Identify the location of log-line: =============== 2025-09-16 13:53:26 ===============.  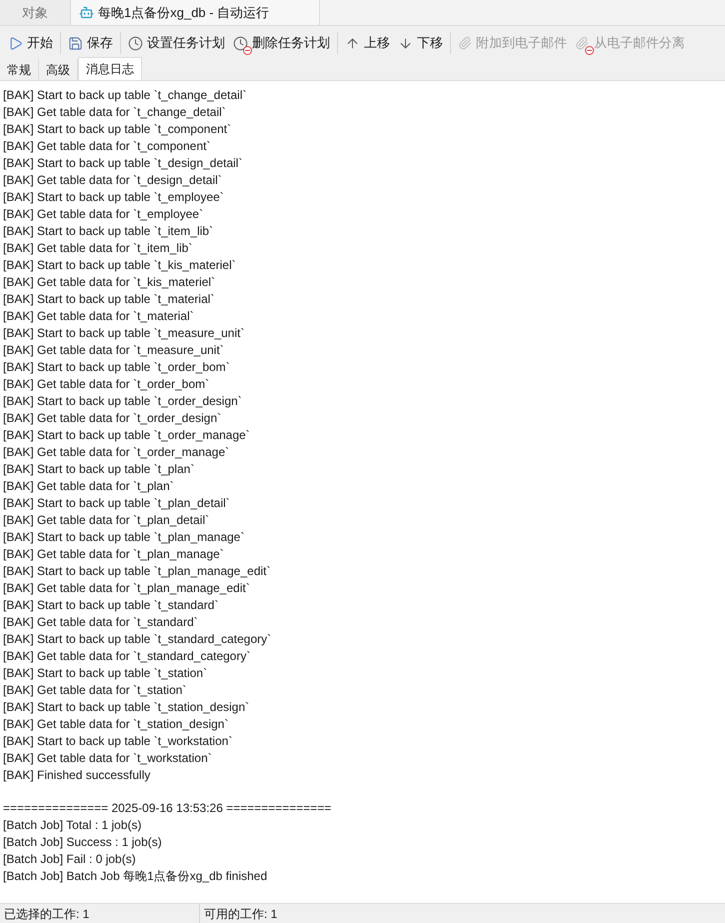
(167, 808).